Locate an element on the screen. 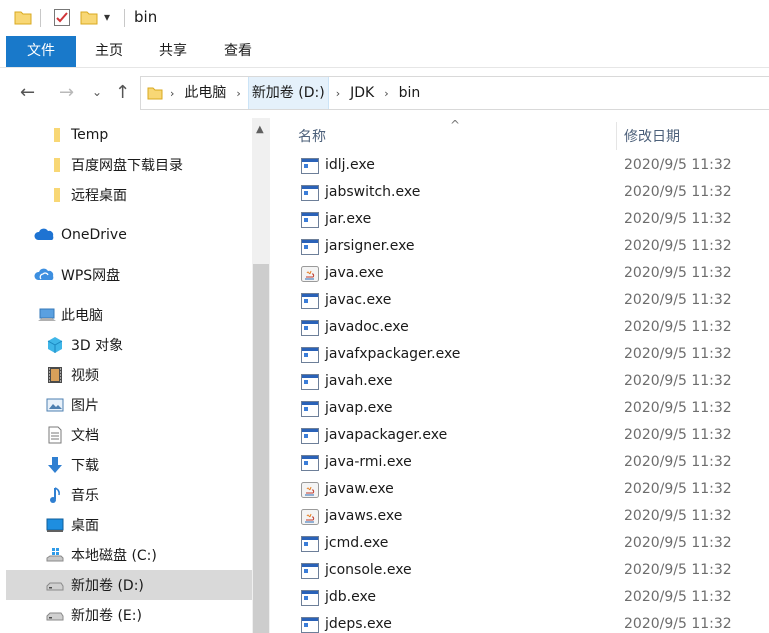 This screenshot has width=769, height=633. file-row: javac.exe 2020/9/5 11:32 is located at coordinates (519, 301).